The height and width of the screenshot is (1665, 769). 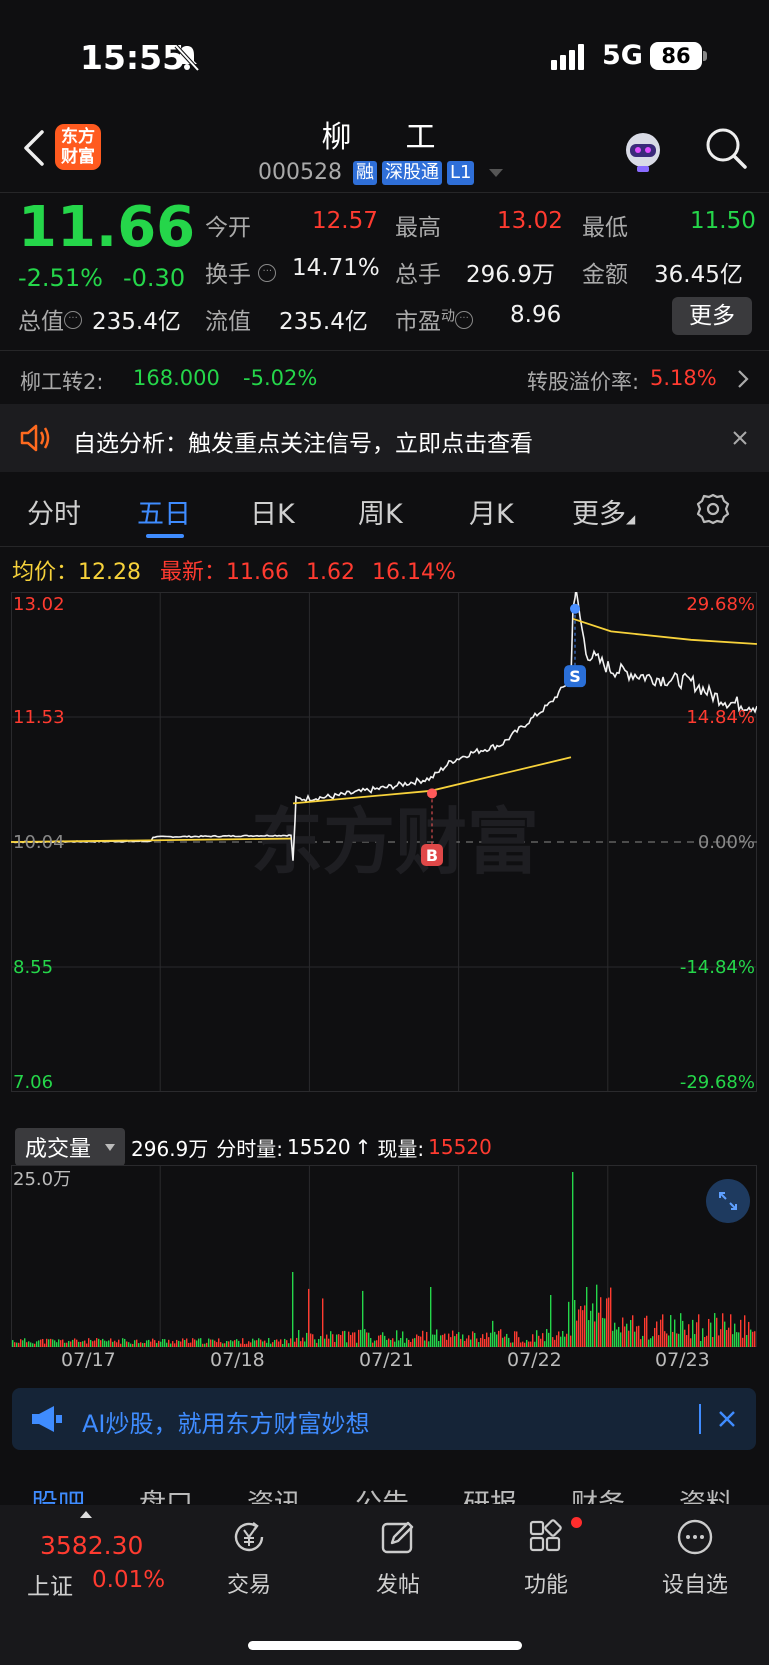 I want to click on battery-icon: 86, so click(x=676, y=56).